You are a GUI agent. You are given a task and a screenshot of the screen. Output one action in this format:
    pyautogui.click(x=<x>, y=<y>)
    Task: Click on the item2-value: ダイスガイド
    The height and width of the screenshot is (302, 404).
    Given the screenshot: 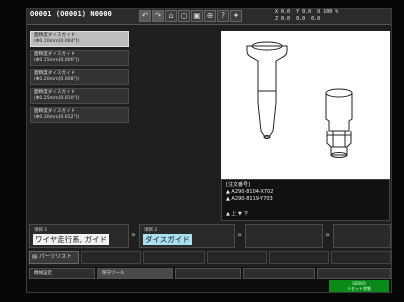 What is the action you would take?
    pyautogui.click(x=167, y=239)
    